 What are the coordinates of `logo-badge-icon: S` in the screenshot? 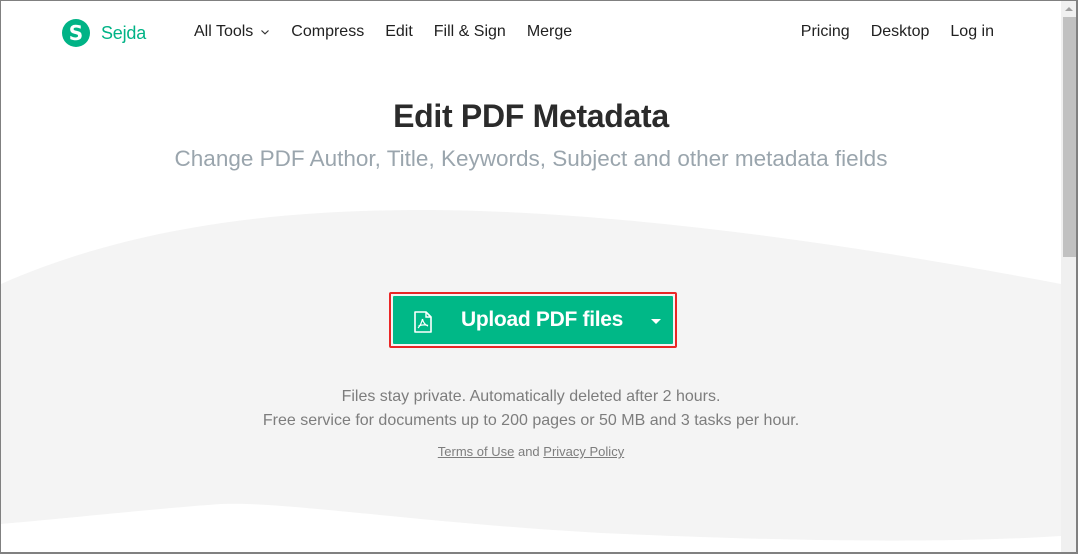 It's located at (76, 33).